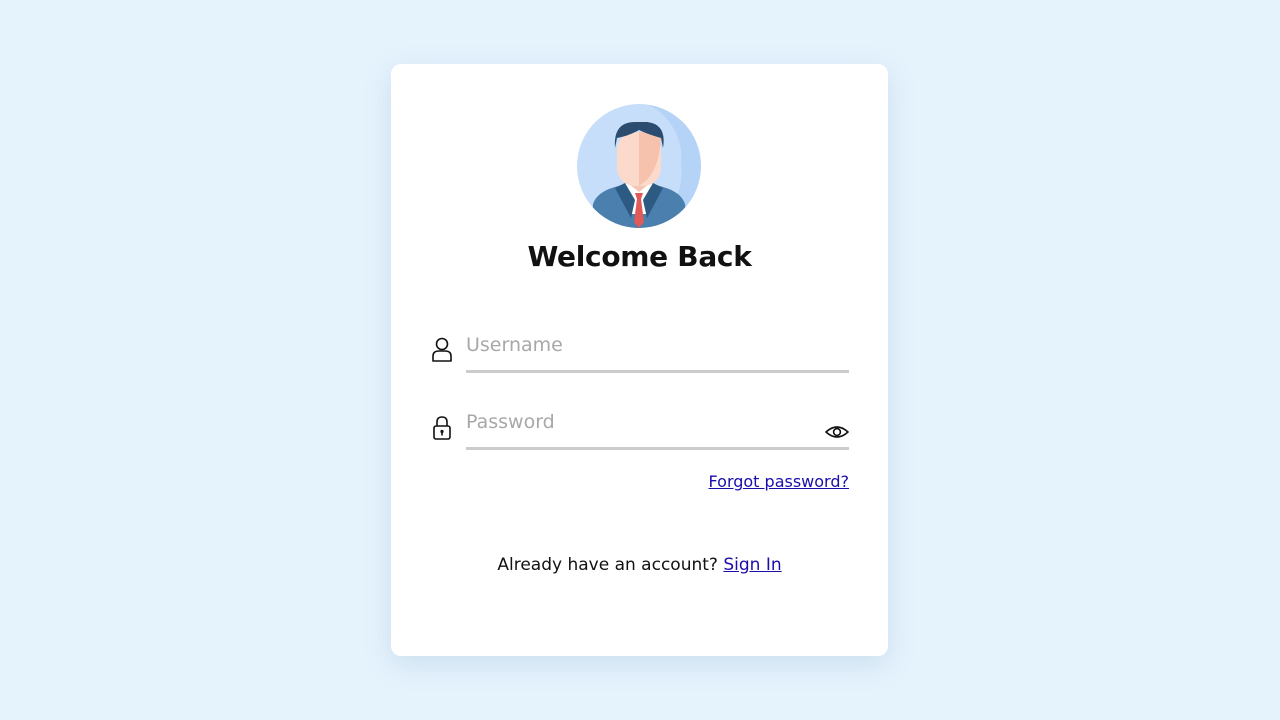 The image size is (1280, 720). Describe the element at coordinates (442, 428) in the screenshot. I see `lock-icon` at that location.